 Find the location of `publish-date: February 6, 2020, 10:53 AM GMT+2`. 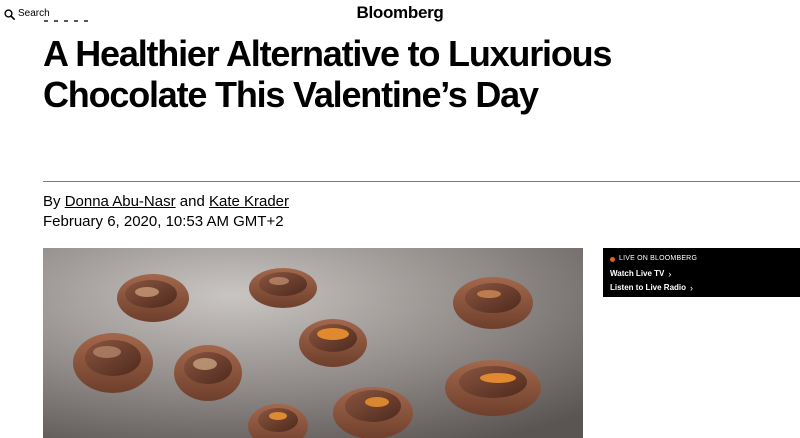

publish-date: February 6, 2020, 10:53 AM GMT+2 is located at coordinates (163, 221).